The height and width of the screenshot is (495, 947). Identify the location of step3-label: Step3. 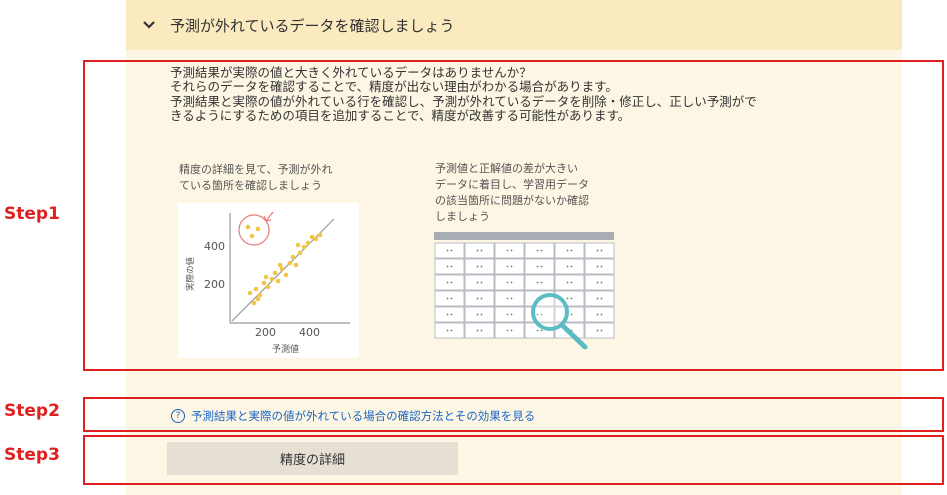
(32, 455).